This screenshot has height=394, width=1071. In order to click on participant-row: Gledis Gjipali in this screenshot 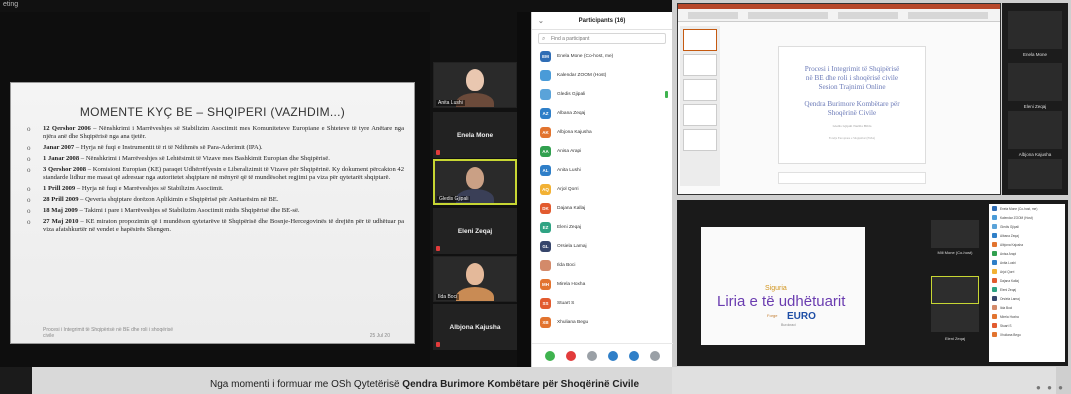, I will do `click(602, 94)`.